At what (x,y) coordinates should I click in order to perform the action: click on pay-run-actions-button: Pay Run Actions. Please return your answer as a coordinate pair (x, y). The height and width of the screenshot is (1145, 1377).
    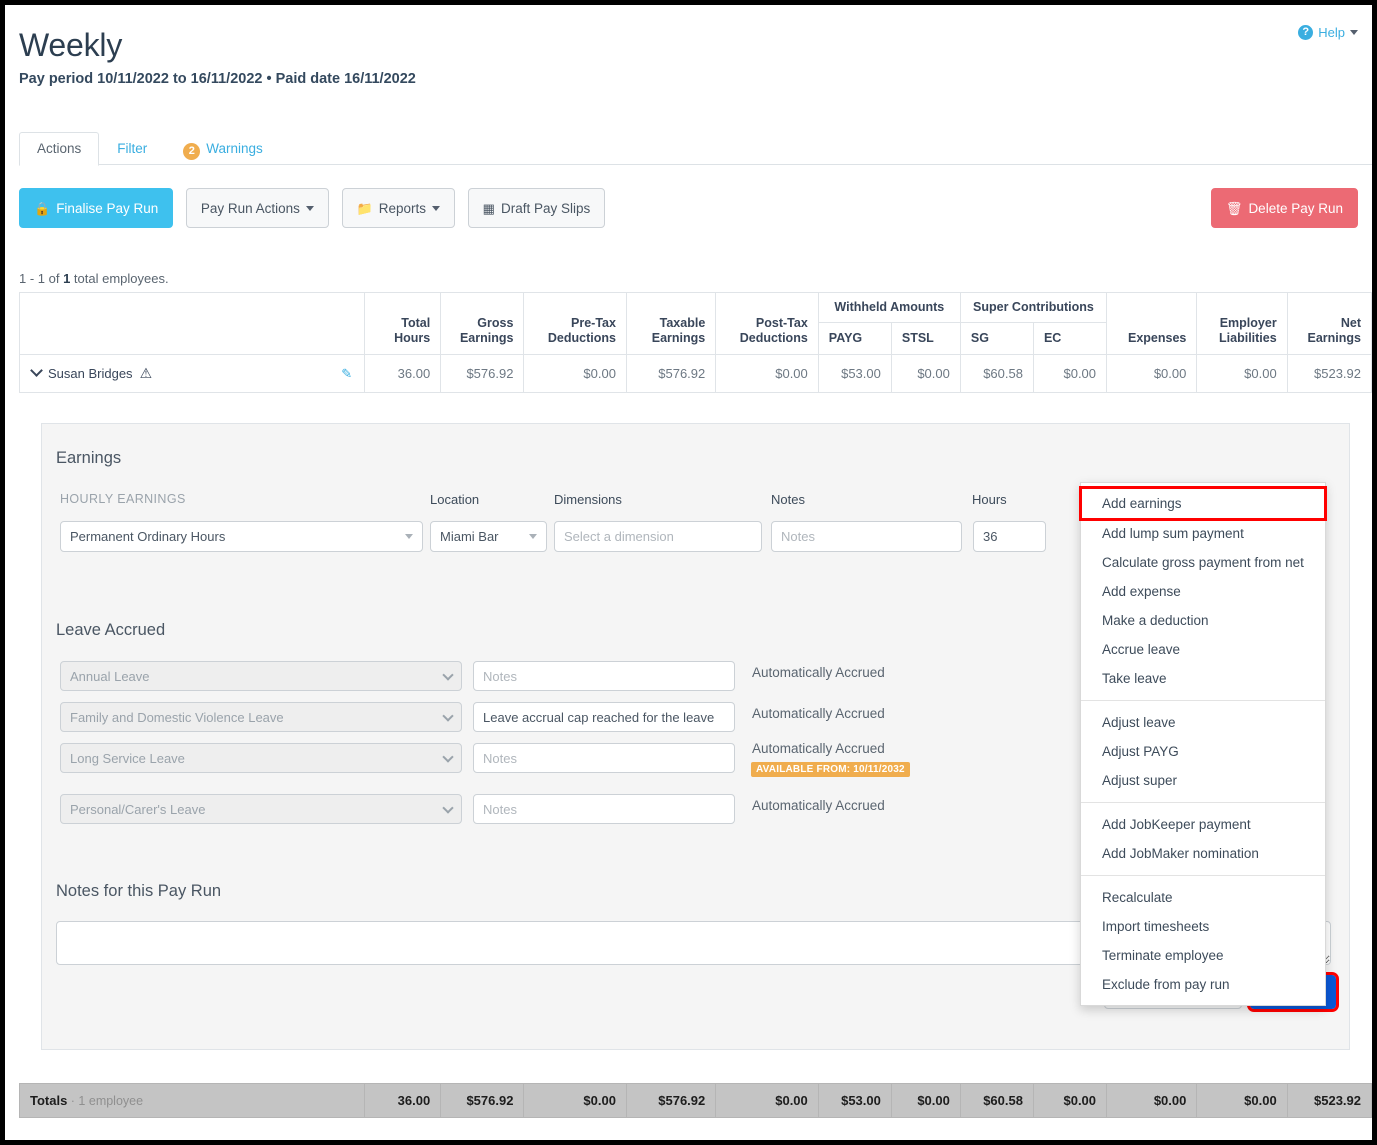
    Looking at the image, I should click on (257, 208).